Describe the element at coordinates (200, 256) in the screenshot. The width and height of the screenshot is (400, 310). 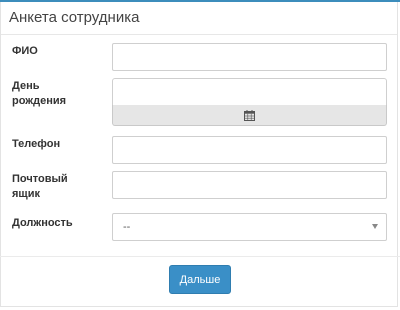
I see `footer-divider` at that location.